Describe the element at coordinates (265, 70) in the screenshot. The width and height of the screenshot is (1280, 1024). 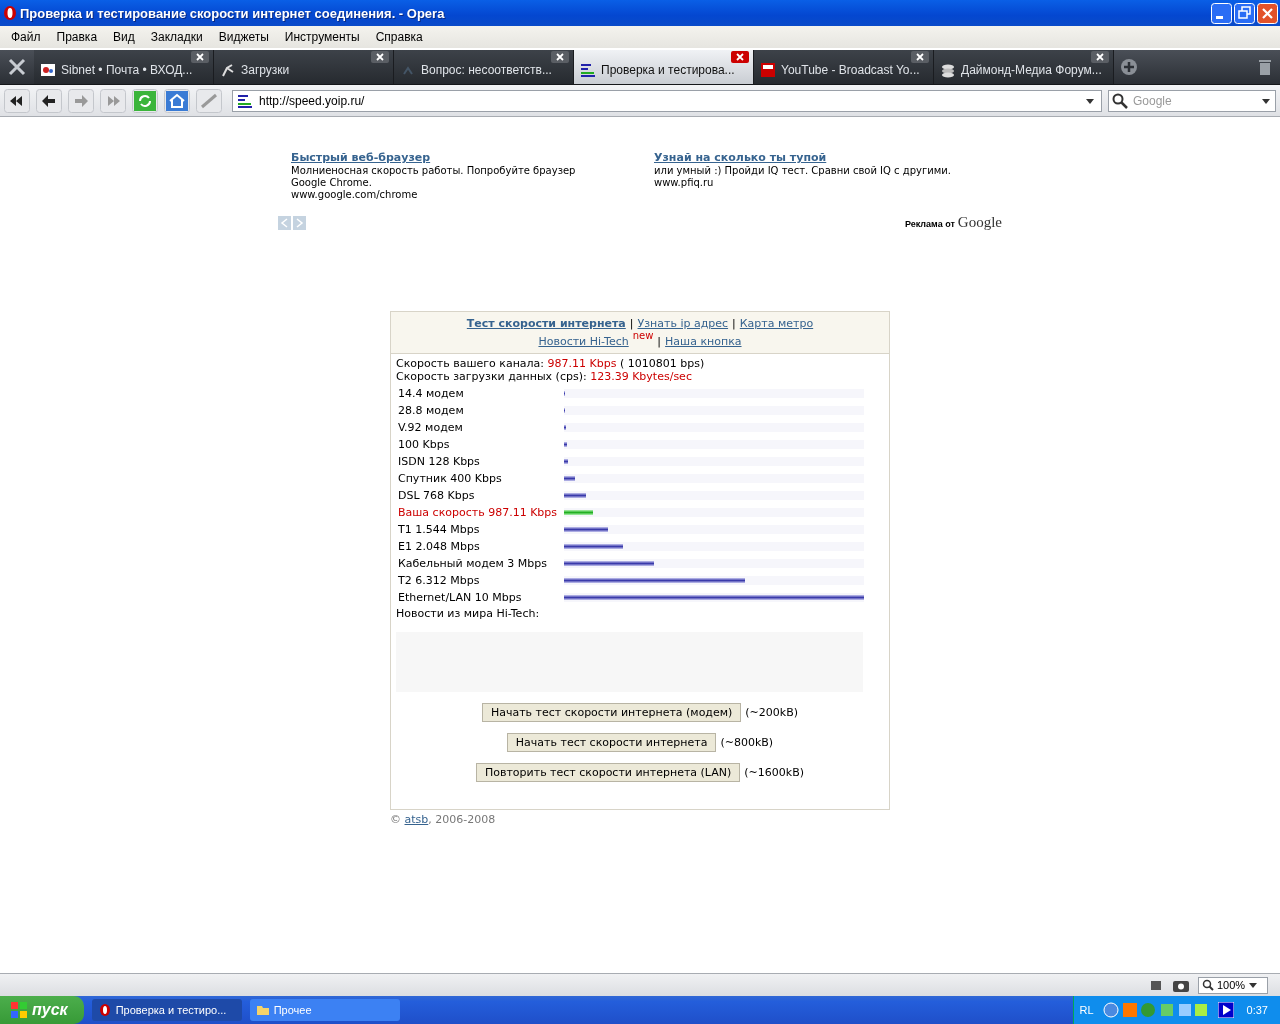
I see `tab-label: Загрузки` at that location.